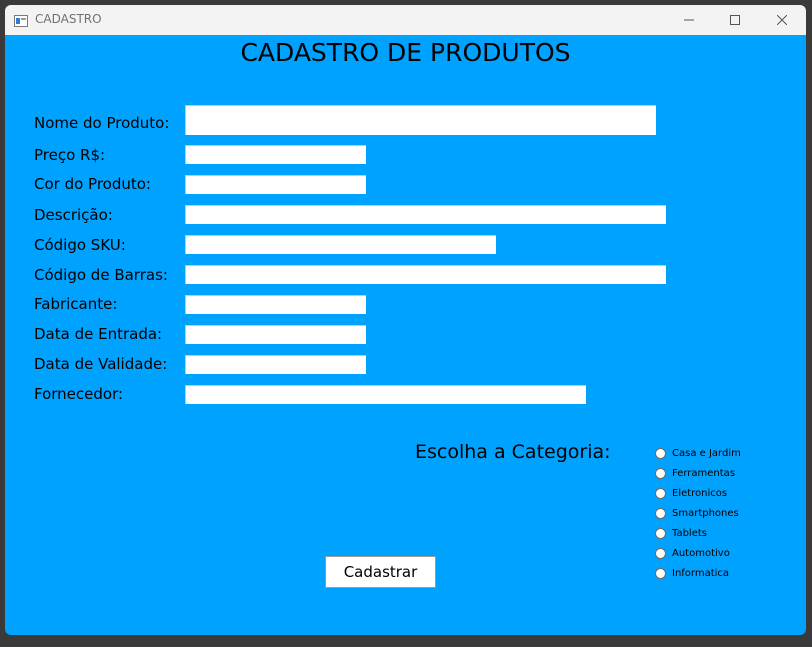 This screenshot has height=647, width=812. I want to click on minimize-icon, so click(689, 20).